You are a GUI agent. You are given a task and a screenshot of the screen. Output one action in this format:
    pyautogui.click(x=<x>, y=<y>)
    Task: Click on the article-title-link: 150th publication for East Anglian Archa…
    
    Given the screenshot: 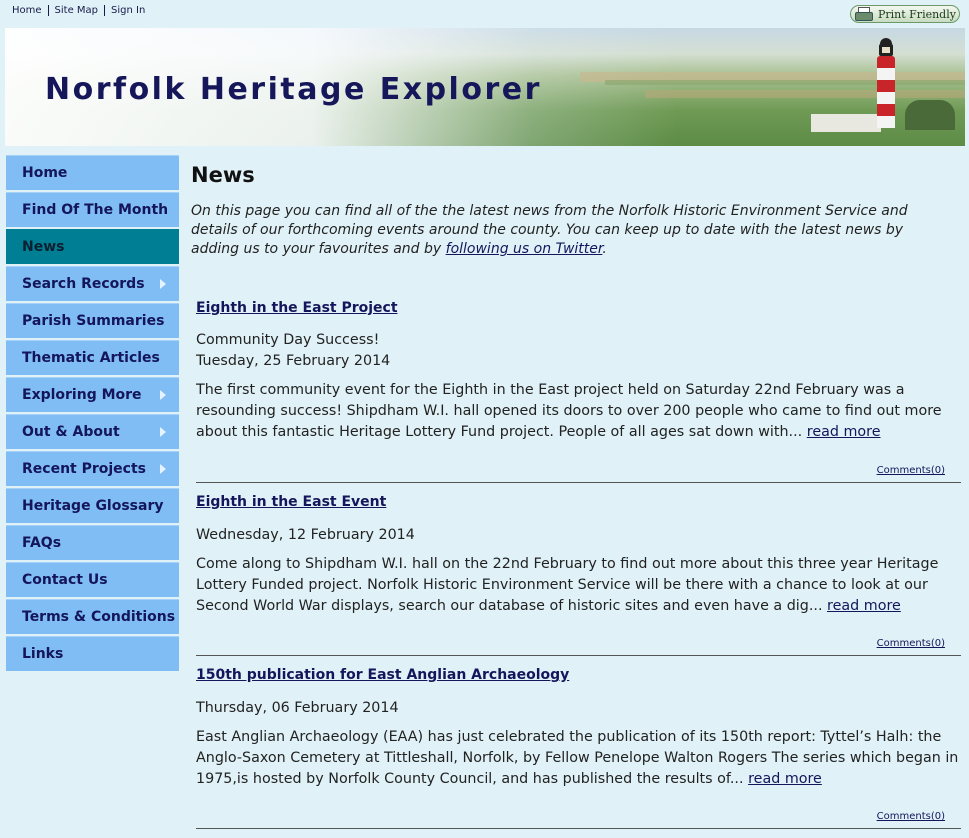 What is the action you would take?
    pyautogui.click(x=578, y=675)
    